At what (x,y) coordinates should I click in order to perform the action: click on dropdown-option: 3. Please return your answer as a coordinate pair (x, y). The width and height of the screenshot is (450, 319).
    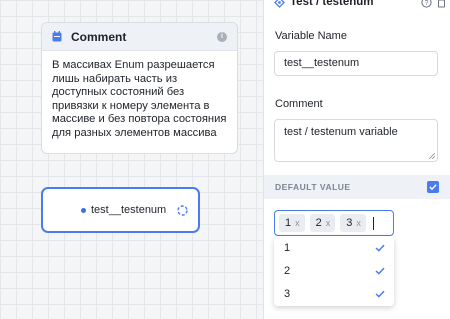
    Looking at the image, I should click on (334, 293).